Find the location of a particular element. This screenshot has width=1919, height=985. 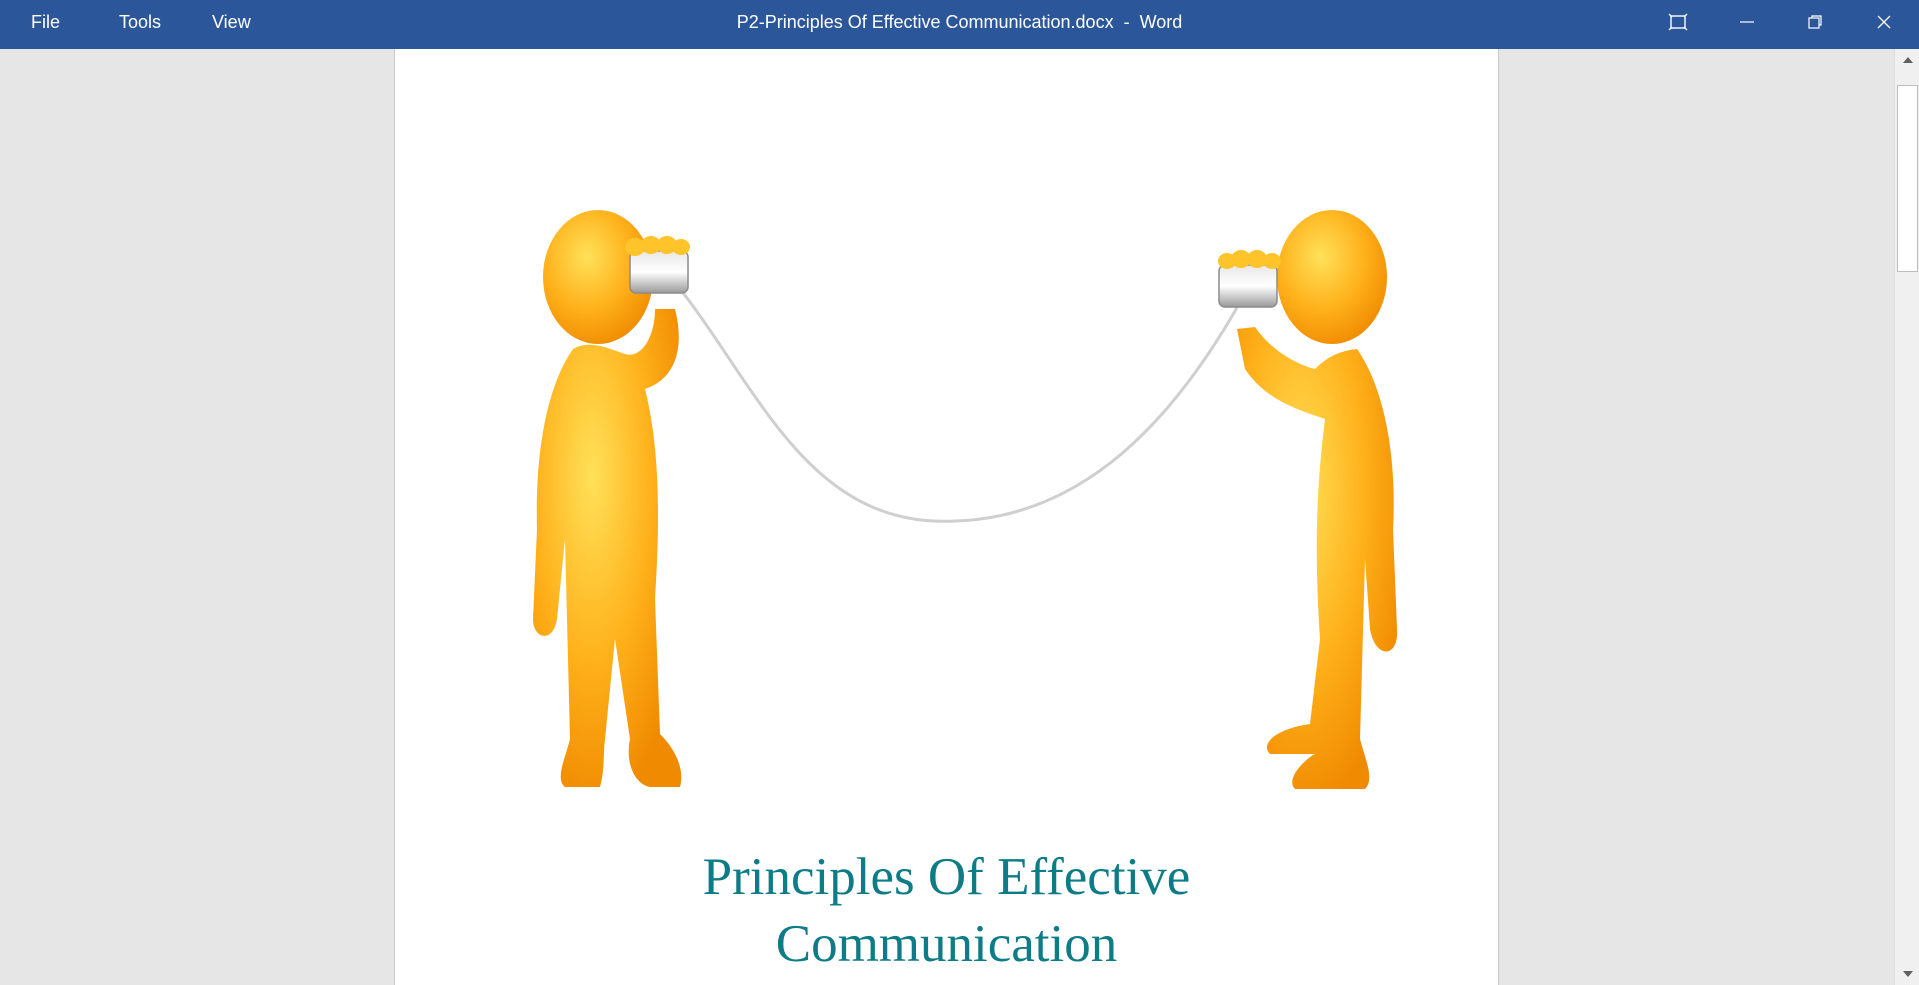

document-title-line-1: Principles Of Effective is located at coordinates (946, 877).